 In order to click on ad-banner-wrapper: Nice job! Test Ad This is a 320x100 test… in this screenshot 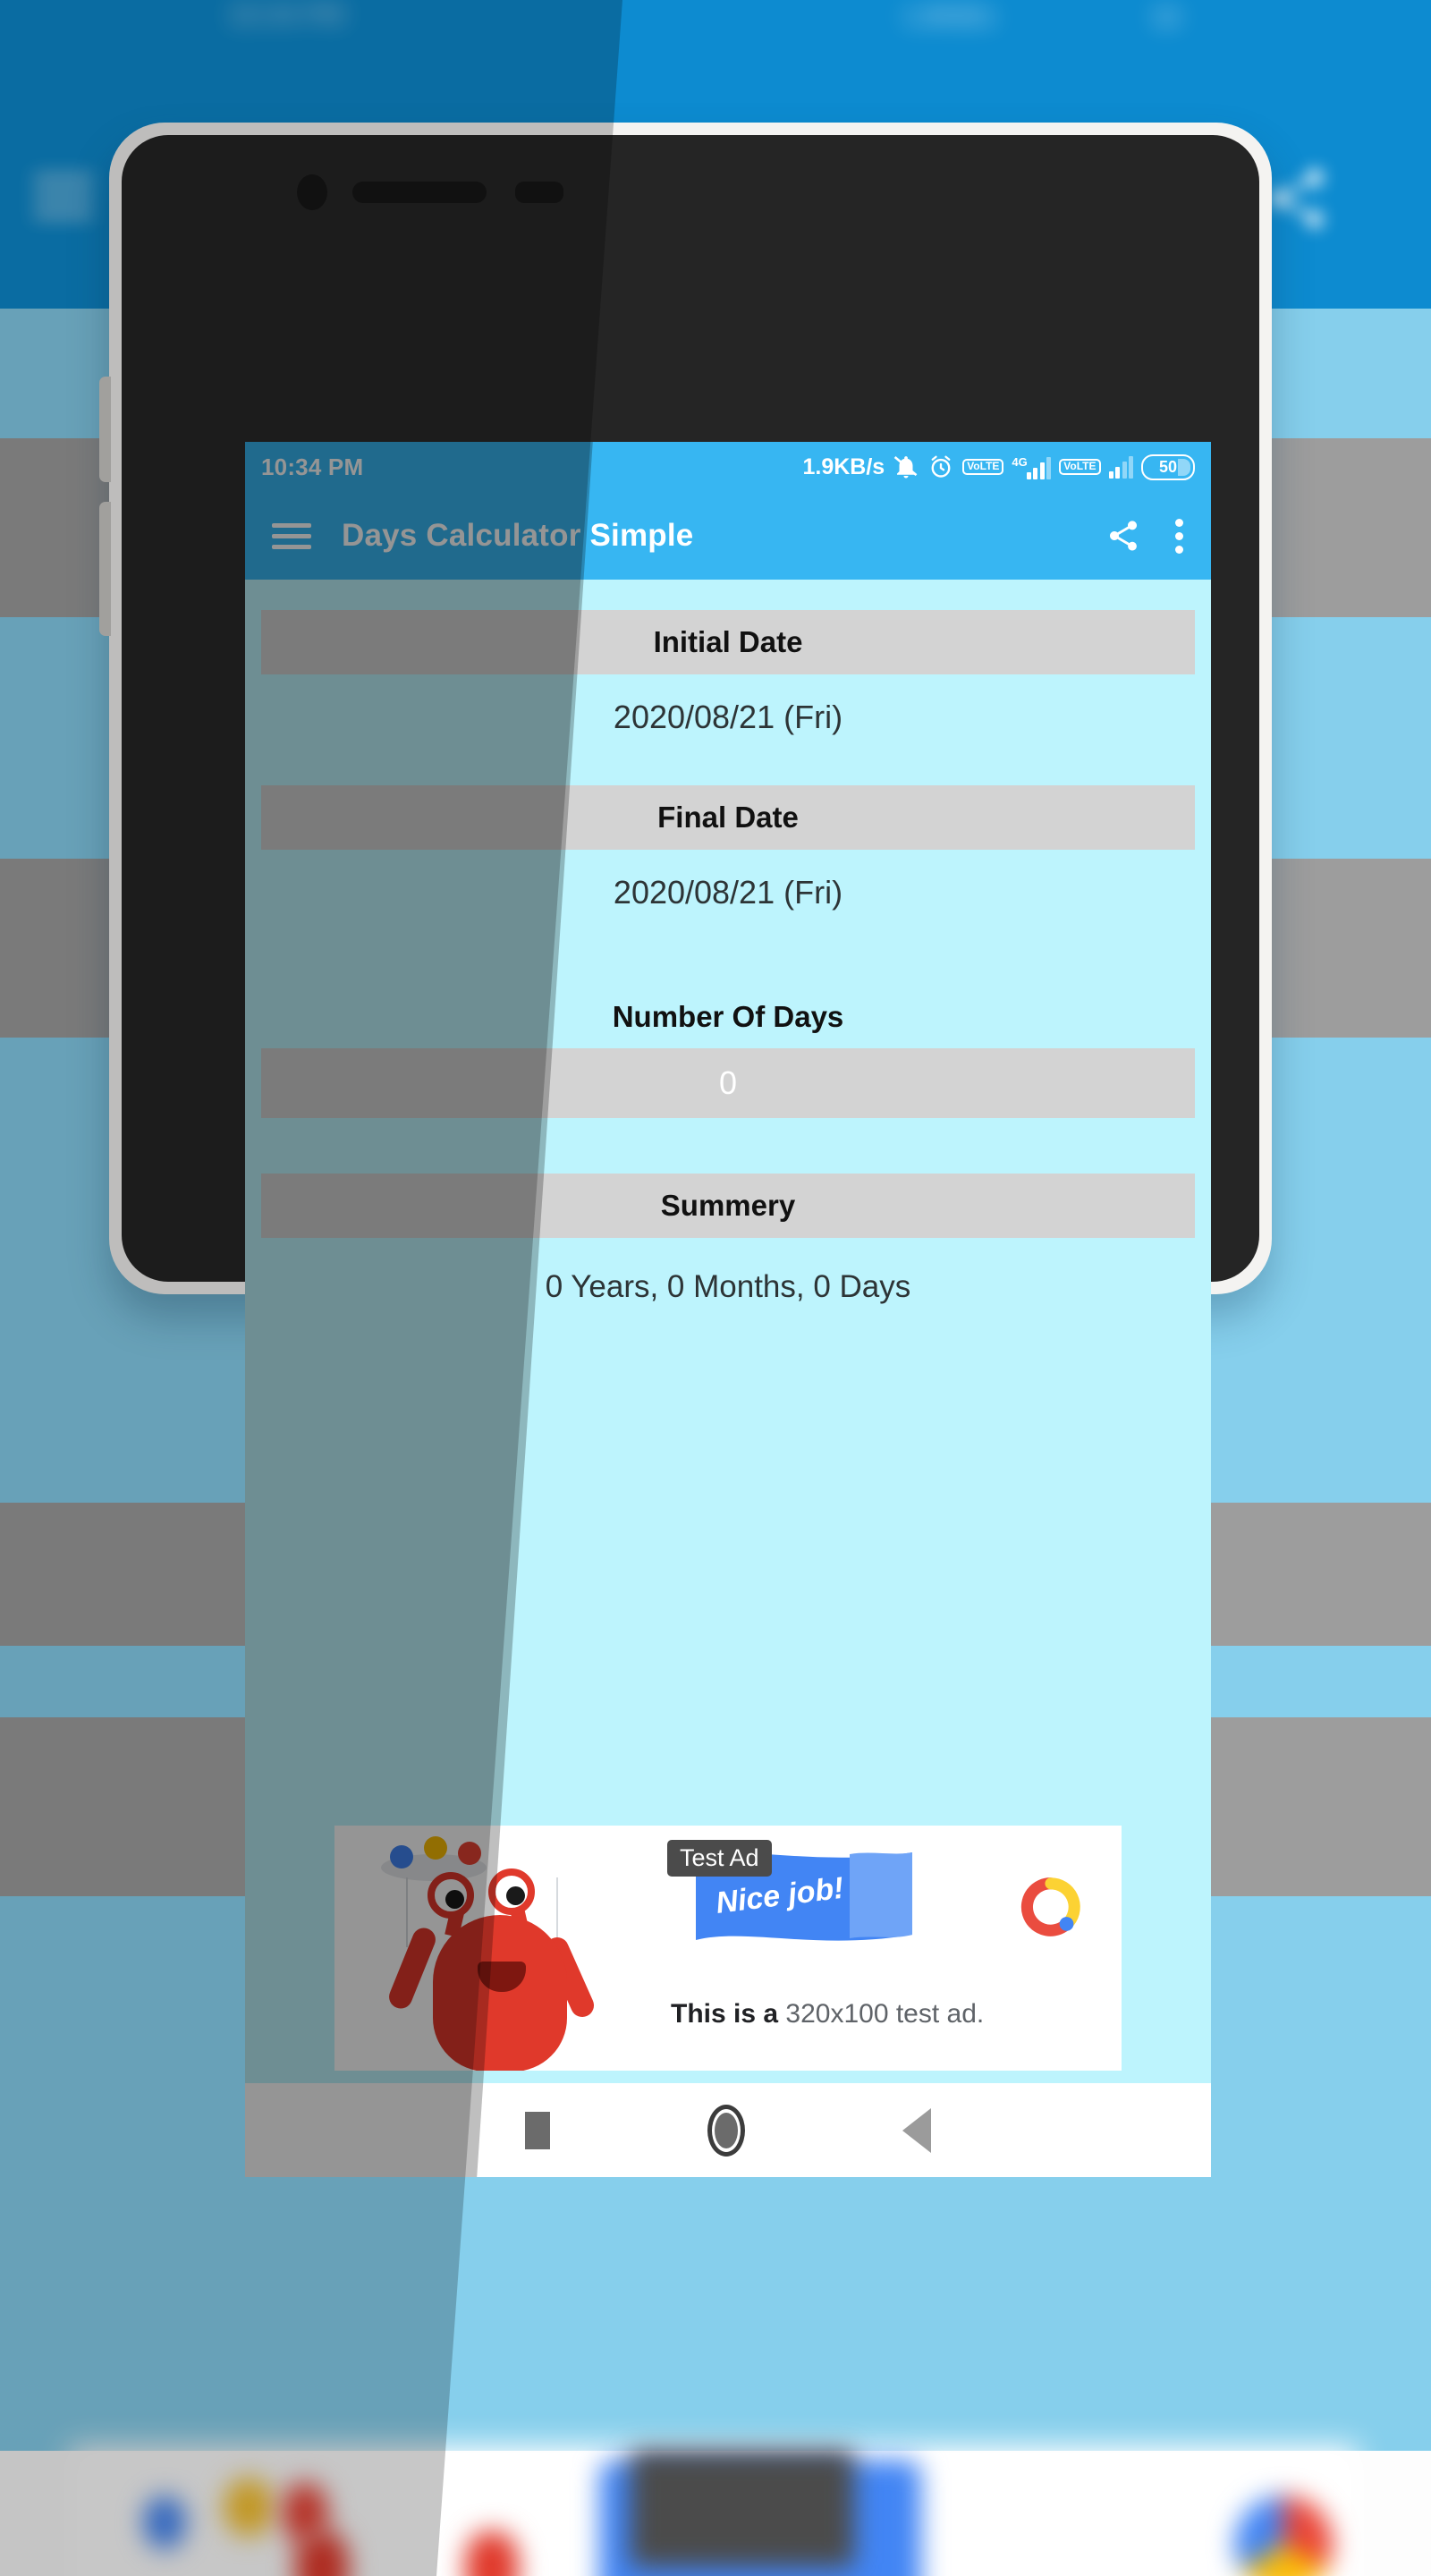, I will do `click(728, 1948)`.